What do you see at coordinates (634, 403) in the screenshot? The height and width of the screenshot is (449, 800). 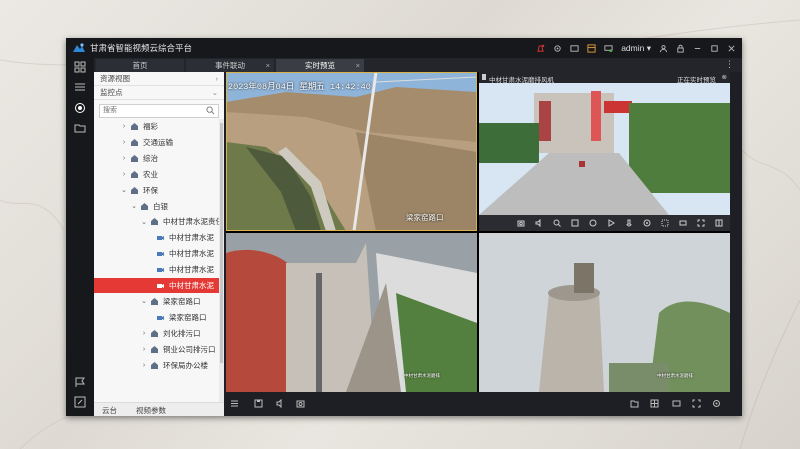 I see `folder-icon` at bounding box center [634, 403].